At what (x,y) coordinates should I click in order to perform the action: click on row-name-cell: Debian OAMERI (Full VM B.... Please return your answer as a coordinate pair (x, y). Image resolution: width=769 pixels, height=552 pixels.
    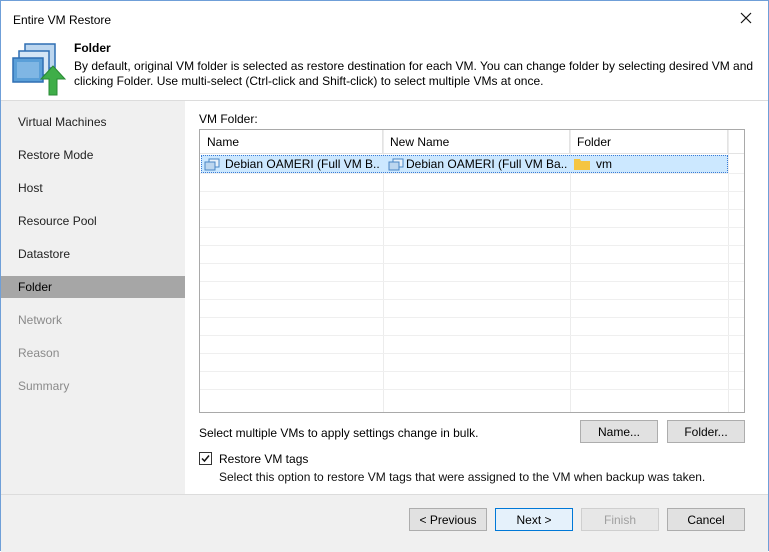
    Looking at the image, I should click on (302, 164).